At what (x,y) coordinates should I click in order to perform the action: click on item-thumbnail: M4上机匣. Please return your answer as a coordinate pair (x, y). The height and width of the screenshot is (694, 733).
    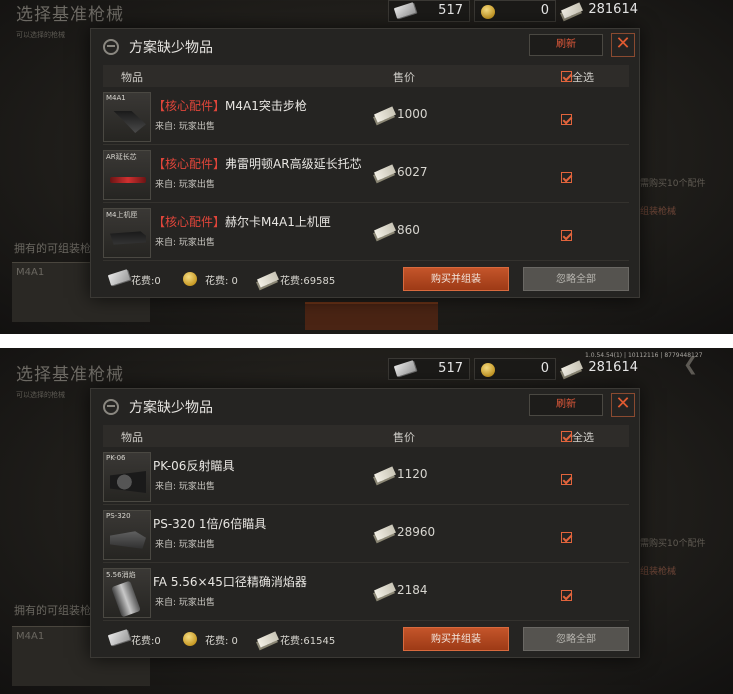
    Looking at the image, I should click on (127, 233).